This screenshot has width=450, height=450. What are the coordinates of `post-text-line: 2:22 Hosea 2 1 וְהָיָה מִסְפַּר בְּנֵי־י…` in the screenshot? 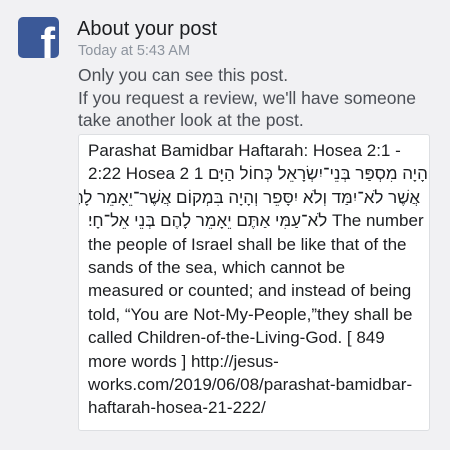 It's located at (259, 174).